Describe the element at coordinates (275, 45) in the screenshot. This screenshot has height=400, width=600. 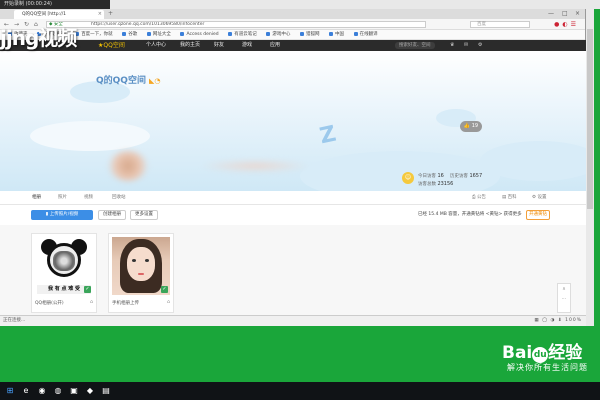
I see `nav-apps: 应用` at that location.